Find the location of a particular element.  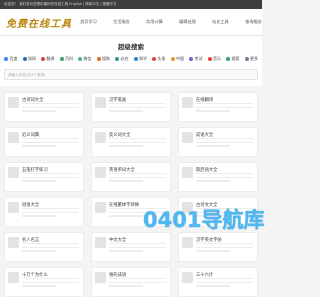

site-header: 免费在线工具 首页学习 生活服务 实用计算 编辑处理 站长工具 查询服务 is located at coordinates (131, 22).